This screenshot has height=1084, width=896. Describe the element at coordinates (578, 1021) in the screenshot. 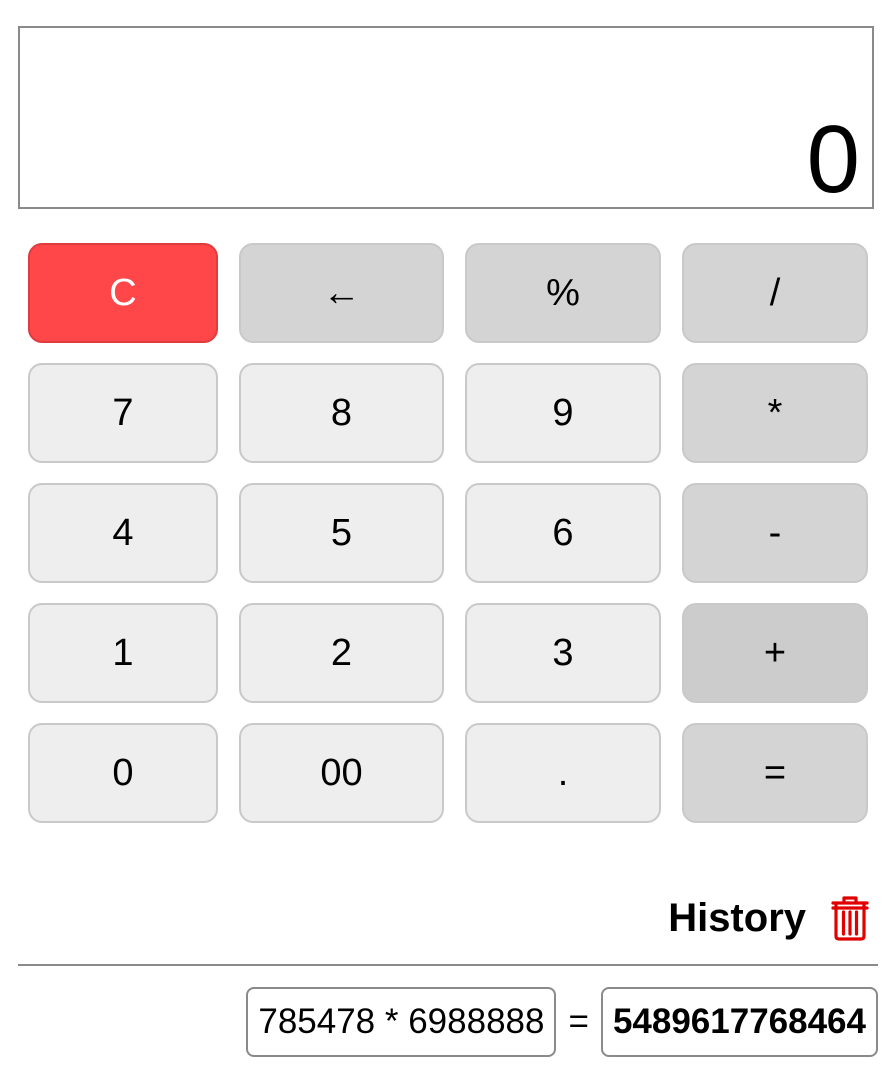

I see `history-equals-sign: =` at that location.